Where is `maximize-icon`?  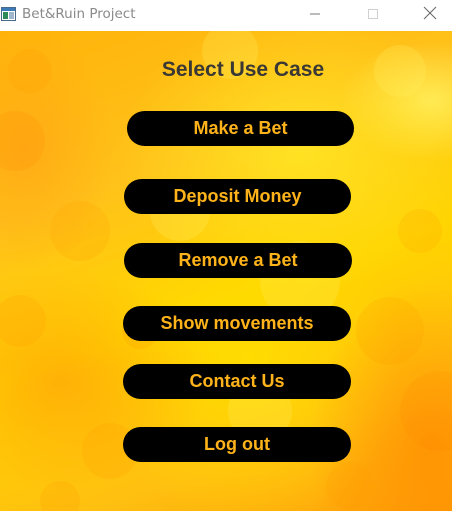 maximize-icon is located at coordinates (373, 16).